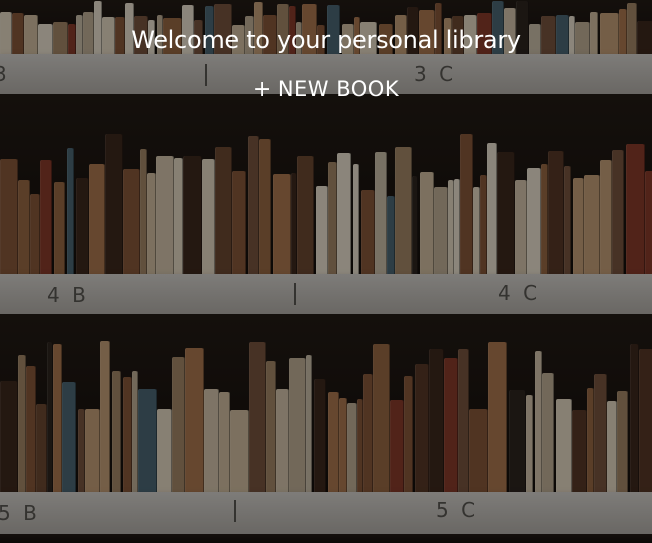 The width and height of the screenshot is (652, 543). Describe the element at coordinates (262, 89) in the screenshot. I see `plus-icon: +` at that location.